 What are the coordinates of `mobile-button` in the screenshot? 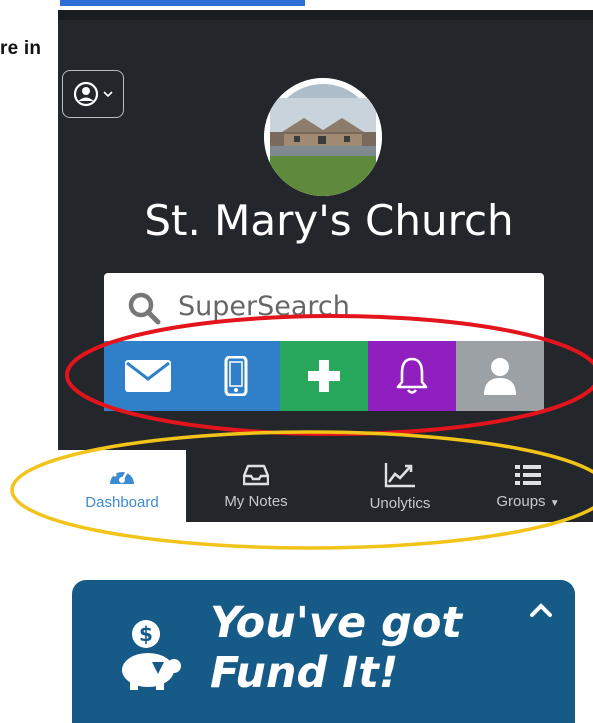 It's located at (236, 376).